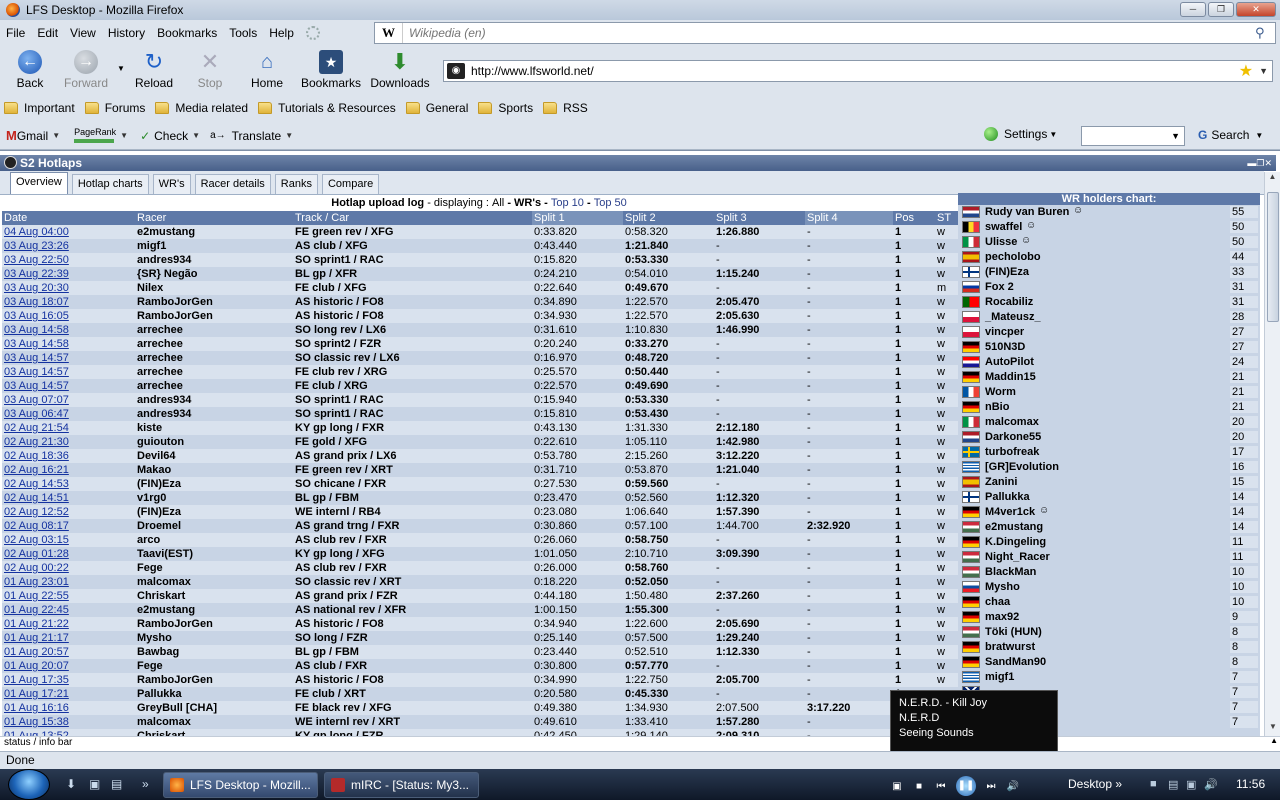  What do you see at coordinates (400, 70) in the screenshot?
I see `downloads-button: ⬇ Downloads` at bounding box center [400, 70].